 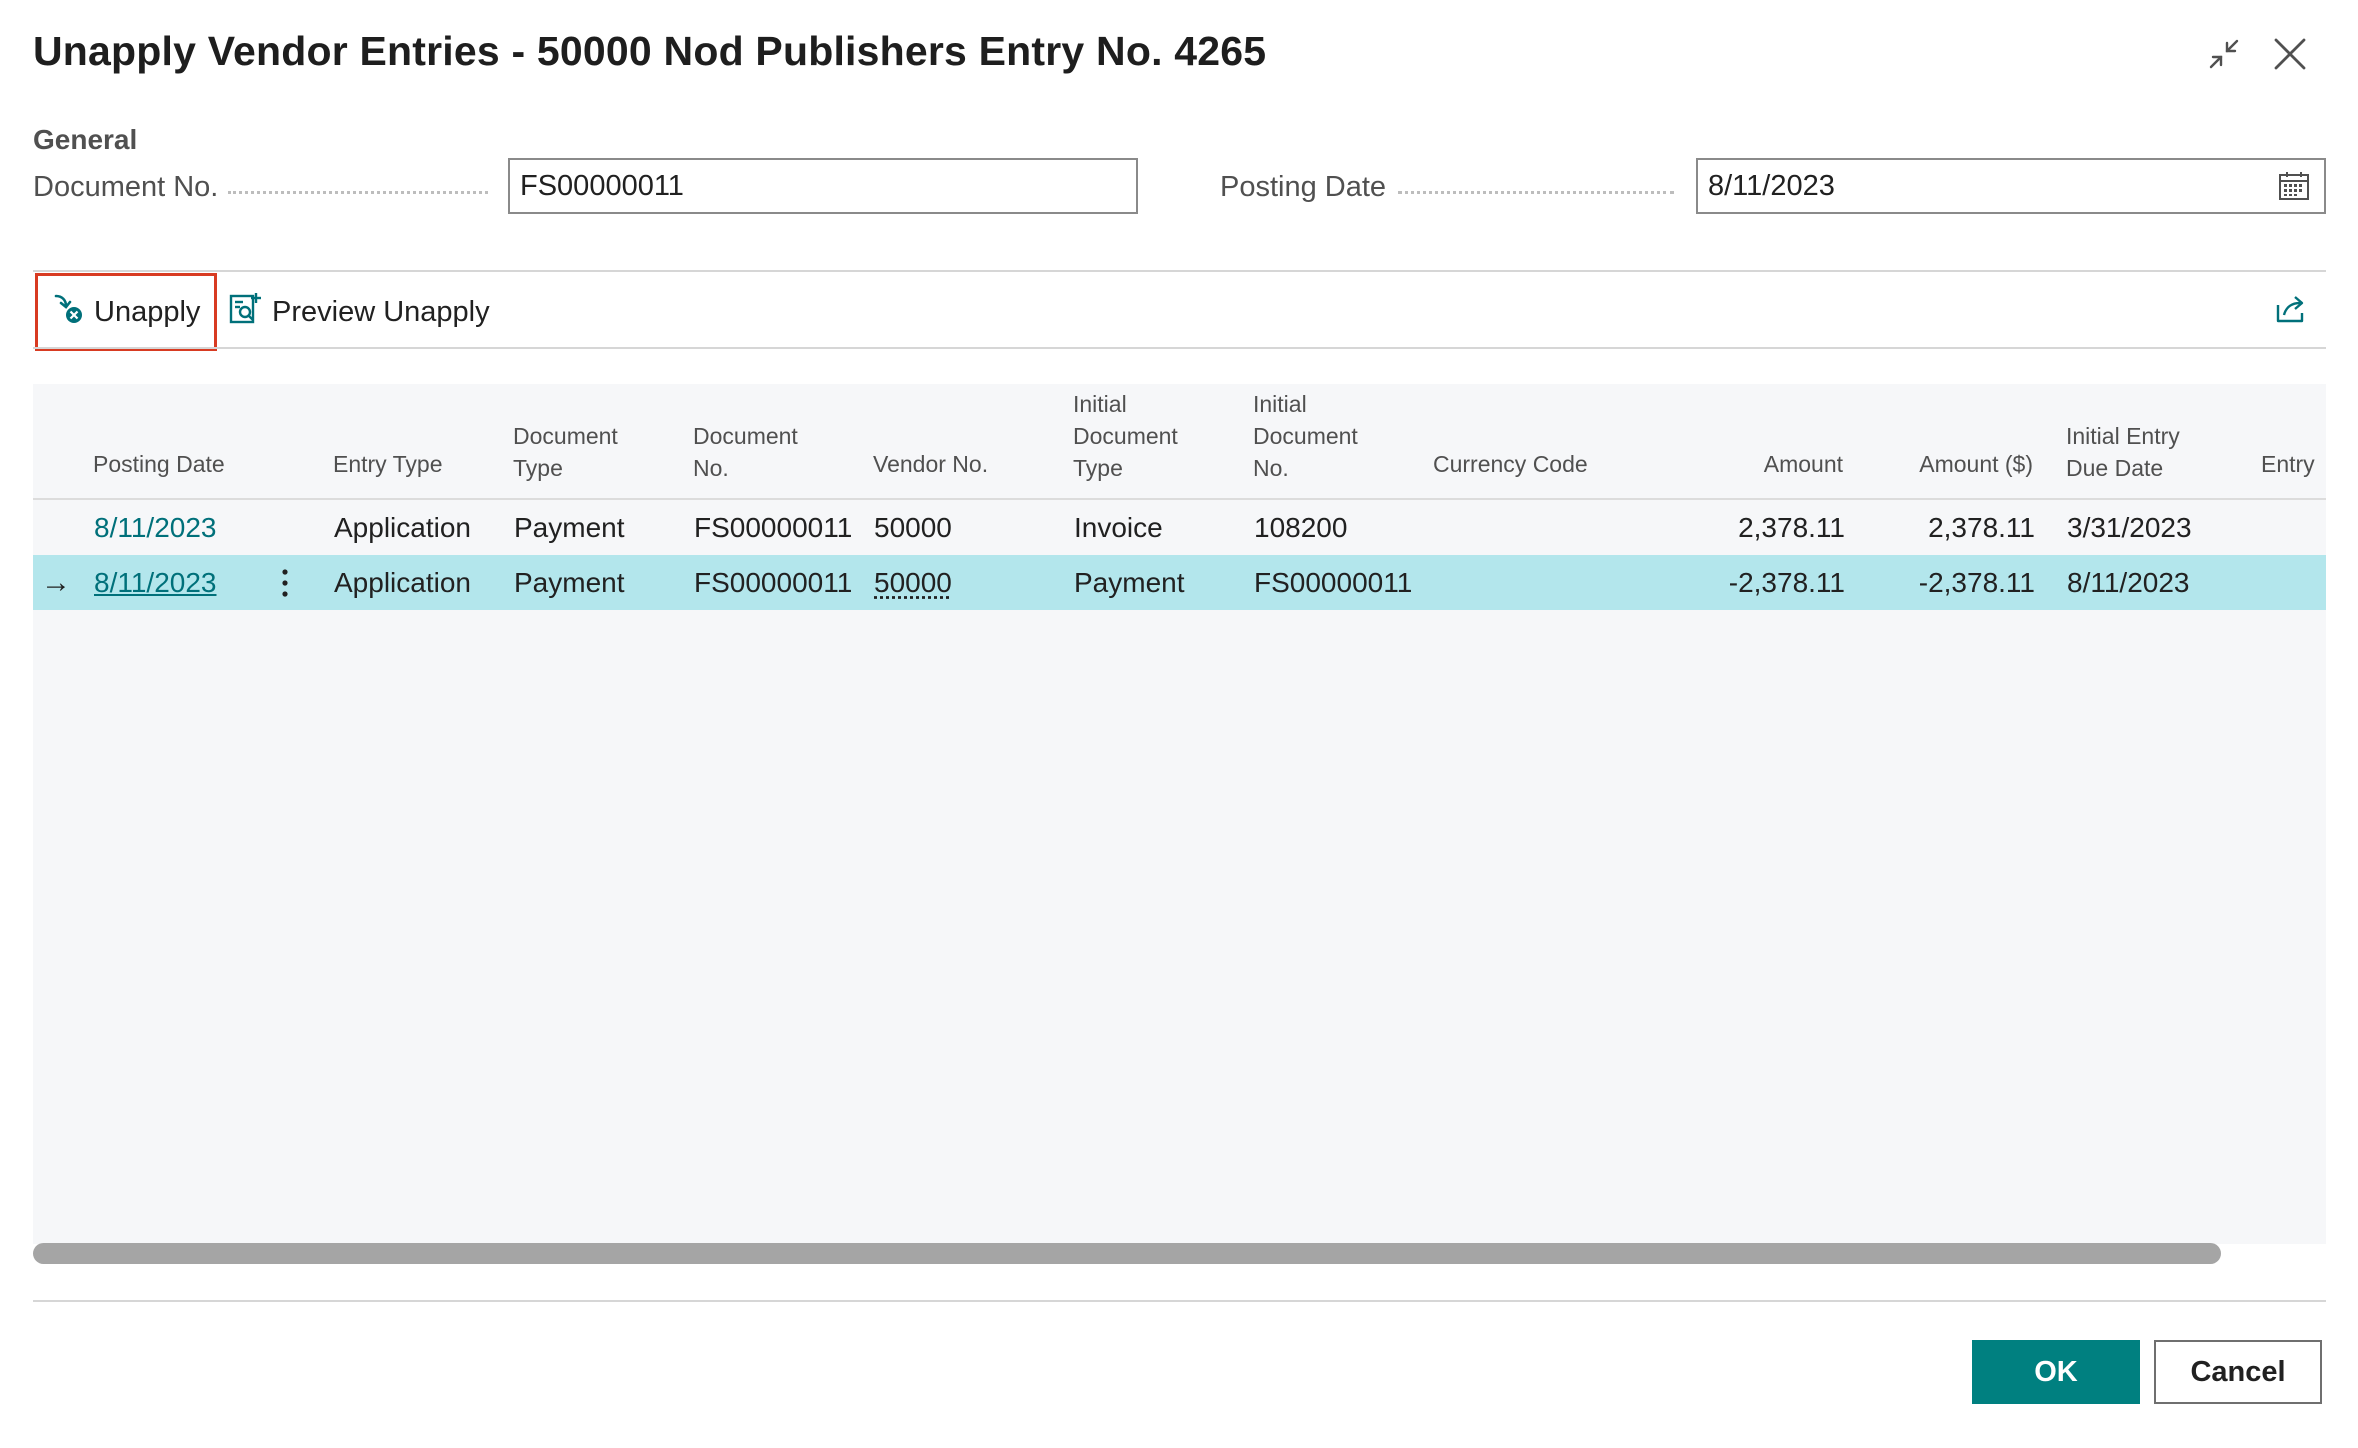 I want to click on cell-amount: -2,378.11, so click(x=1786, y=582).